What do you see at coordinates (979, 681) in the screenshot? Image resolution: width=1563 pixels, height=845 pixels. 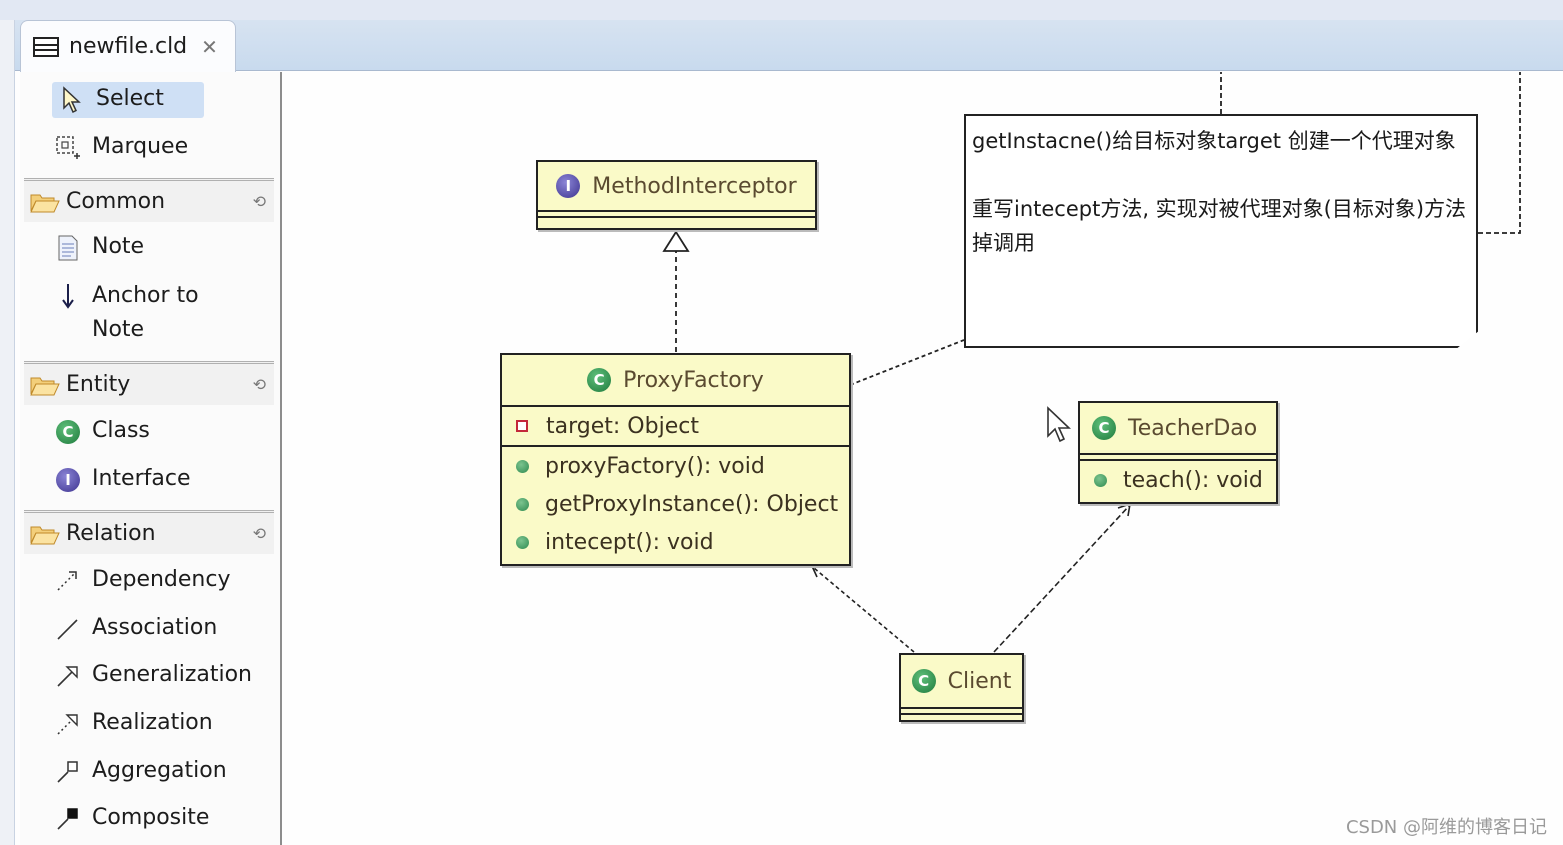 I see `uml-name: Client` at bounding box center [979, 681].